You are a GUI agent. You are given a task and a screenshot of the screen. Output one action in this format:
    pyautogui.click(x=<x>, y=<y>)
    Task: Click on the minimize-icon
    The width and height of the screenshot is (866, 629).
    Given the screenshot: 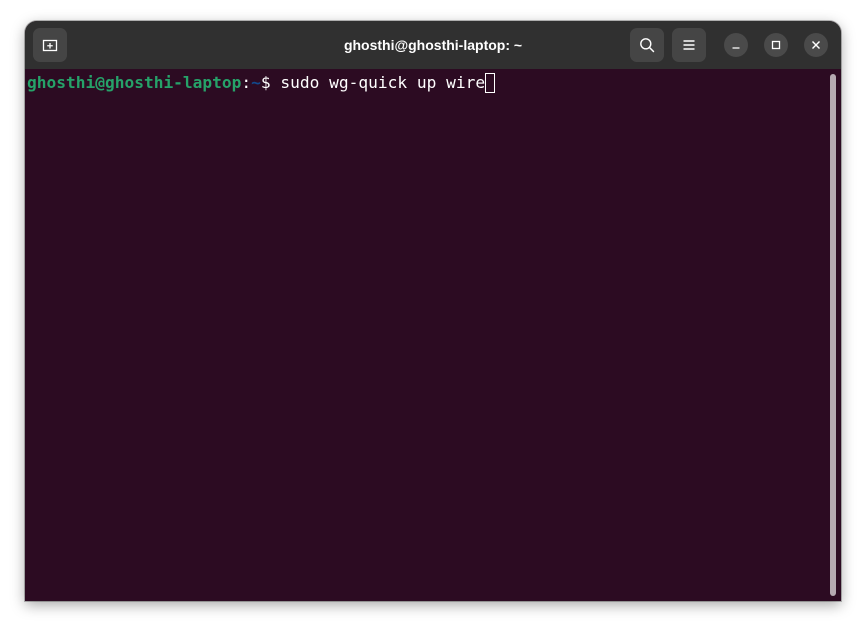 What is the action you would take?
    pyautogui.click(x=736, y=45)
    